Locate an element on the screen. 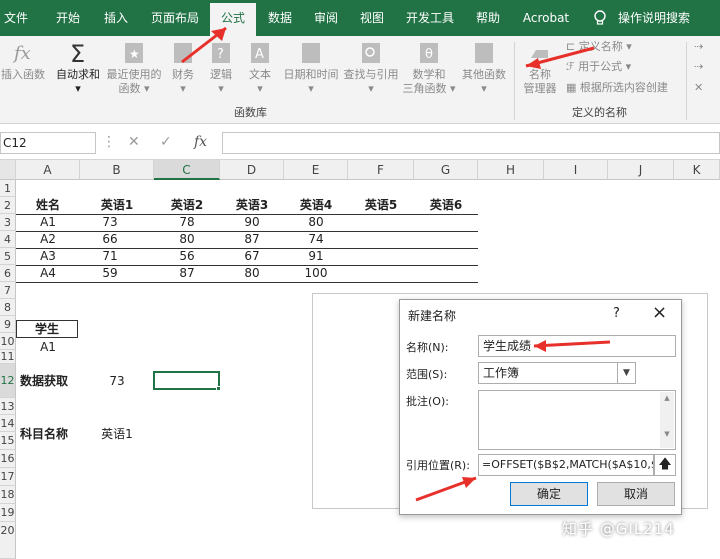  column-header-k: K is located at coordinates (697, 170).